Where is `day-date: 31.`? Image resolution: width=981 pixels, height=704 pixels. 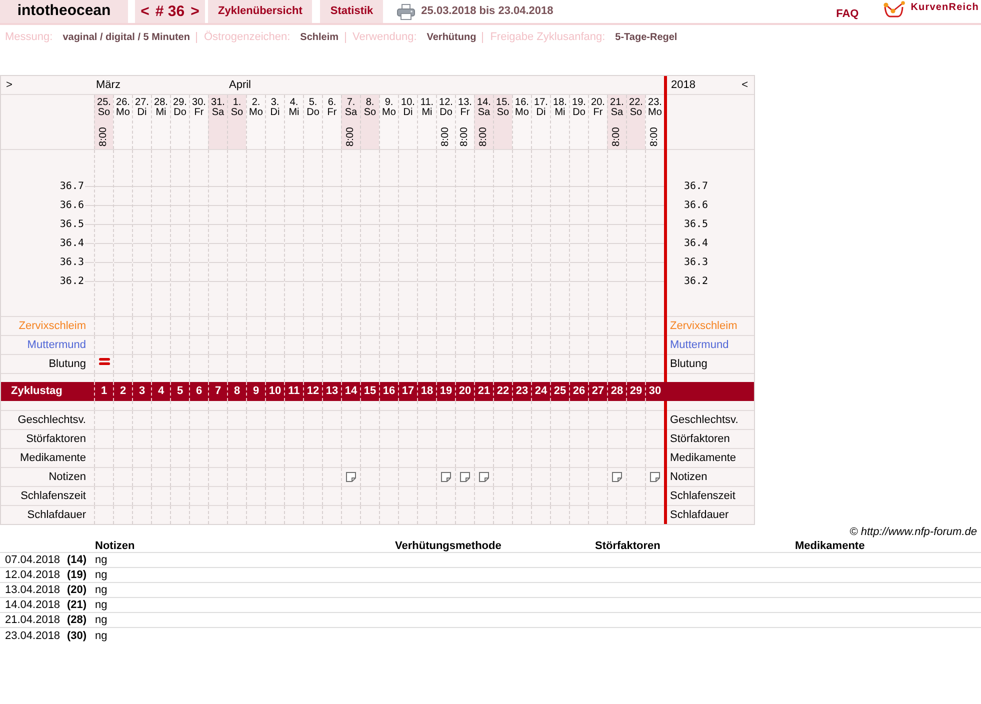 day-date: 31. is located at coordinates (218, 103).